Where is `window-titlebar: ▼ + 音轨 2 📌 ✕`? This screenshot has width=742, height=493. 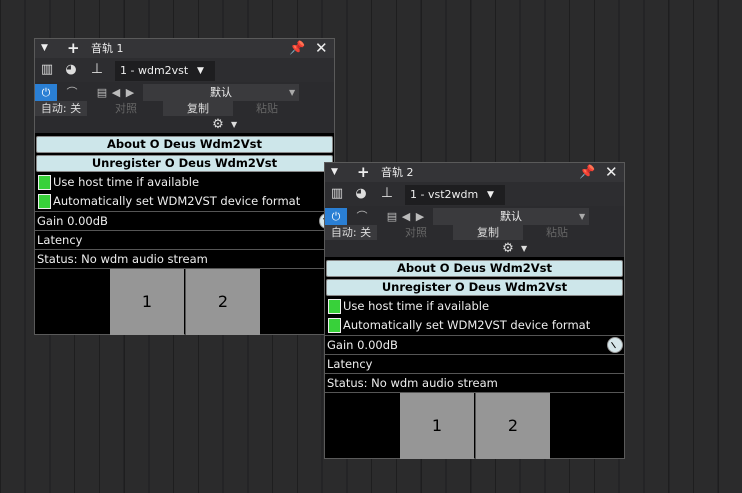
window-titlebar: ▼ + 音轨 2 📌 ✕ is located at coordinates (474, 172).